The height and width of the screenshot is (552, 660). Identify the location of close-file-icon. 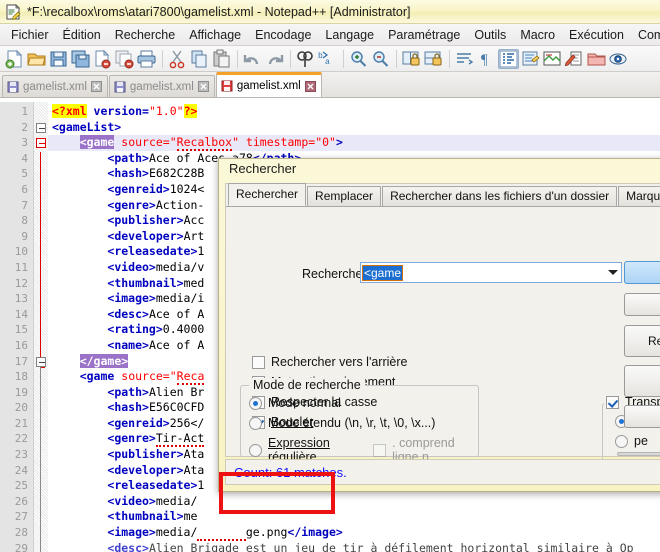
(102, 59).